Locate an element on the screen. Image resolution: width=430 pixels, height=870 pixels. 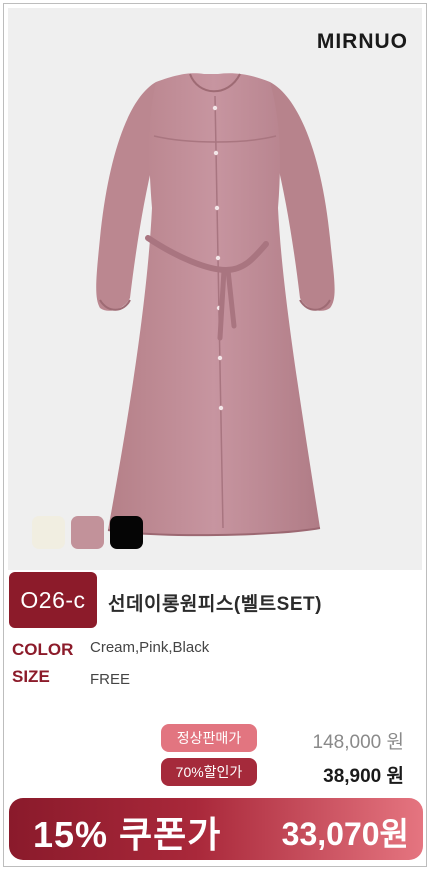
color-label: COLOR is located at coordinates (43, 649).